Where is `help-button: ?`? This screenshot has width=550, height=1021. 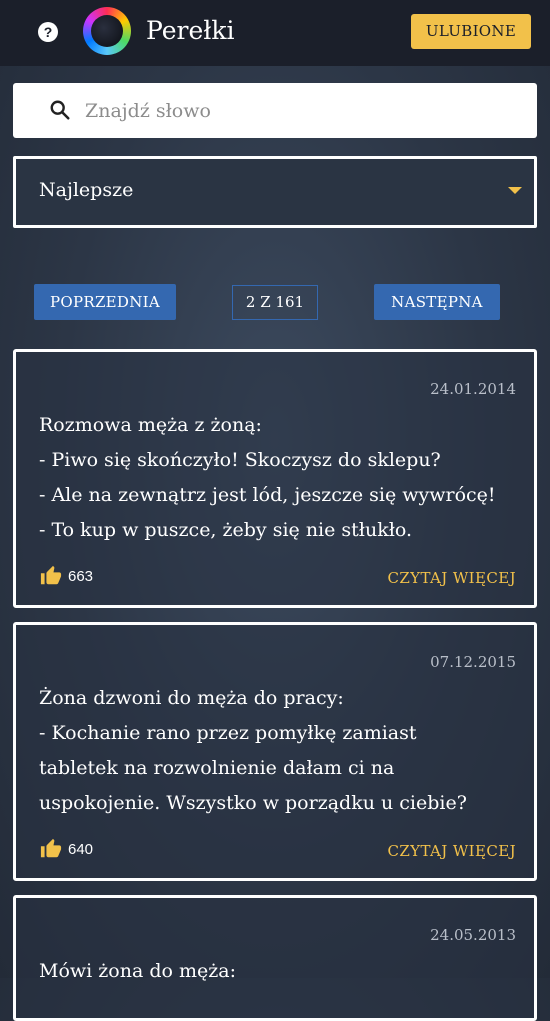
help-button: ? is located at coordinates (48, 32).